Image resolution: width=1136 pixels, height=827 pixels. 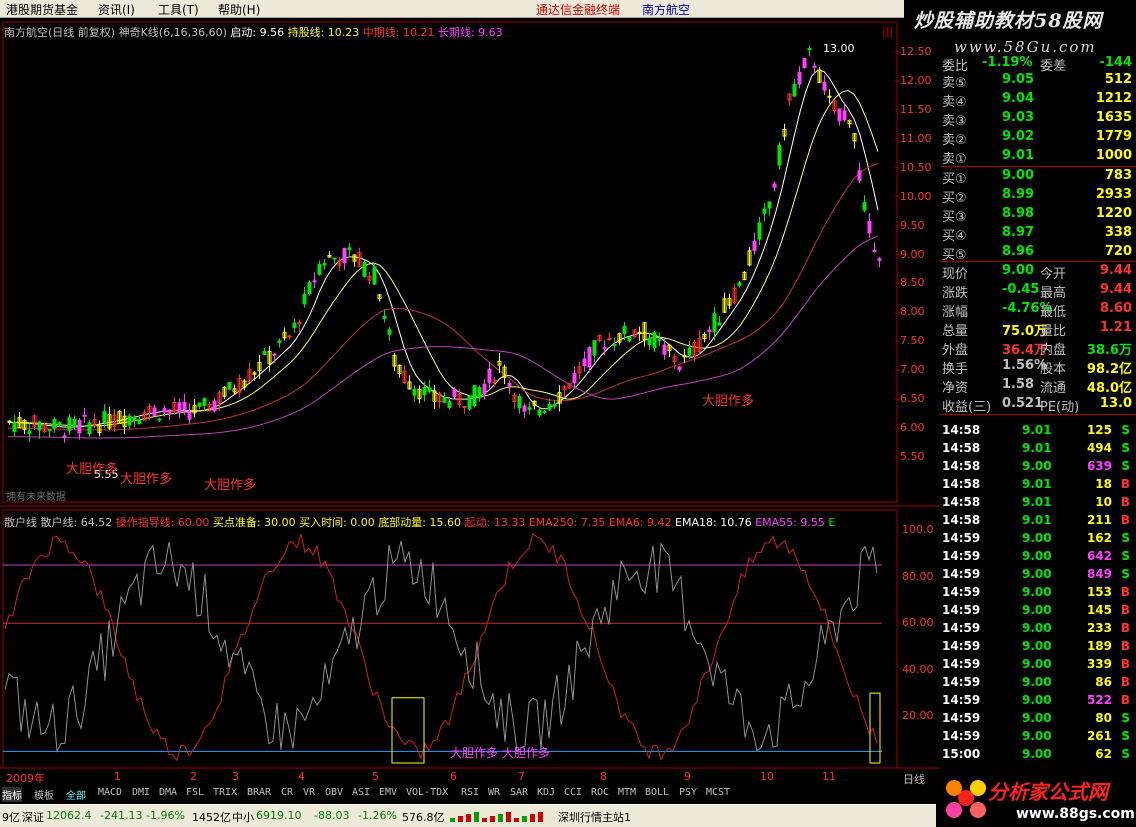 I want to click on panel-toggle-icon: 田, so click(x=887, y=32).